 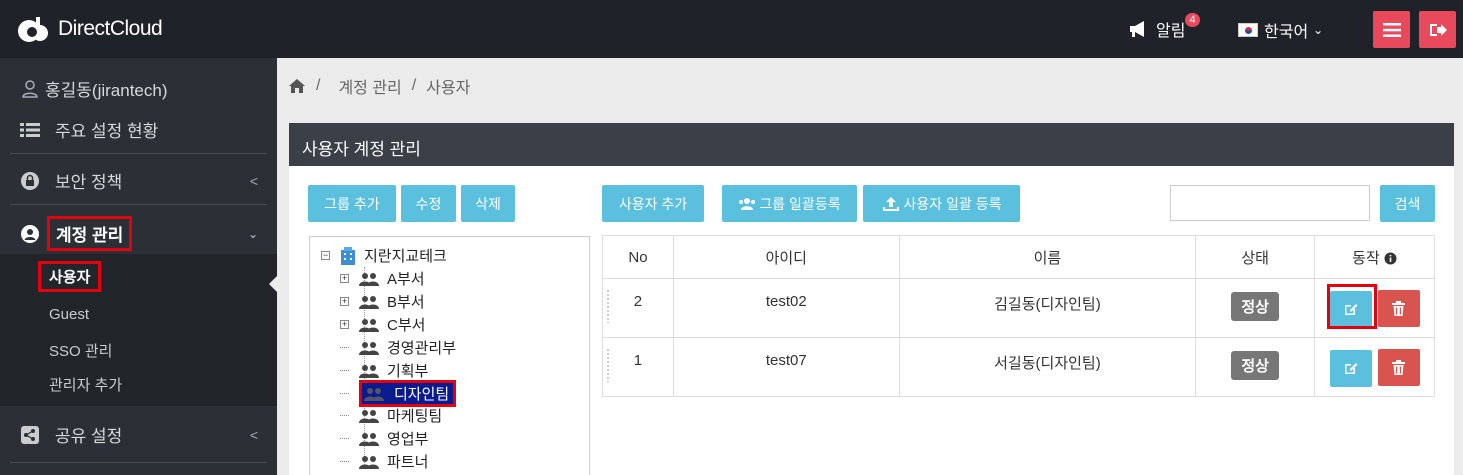 I want to click on tree-root: − 지란지교테크, so click(x=384, y=255).